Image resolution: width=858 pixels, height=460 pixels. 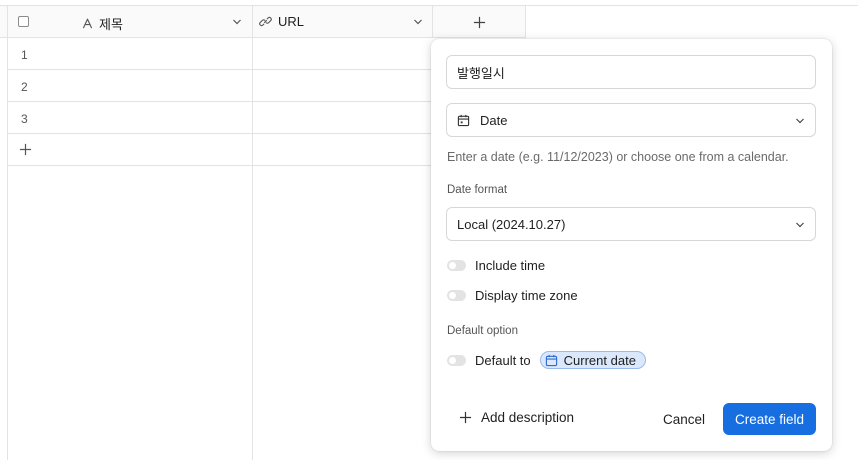 I want to click on default-option-label: Default option, so click(x=482, y=331).